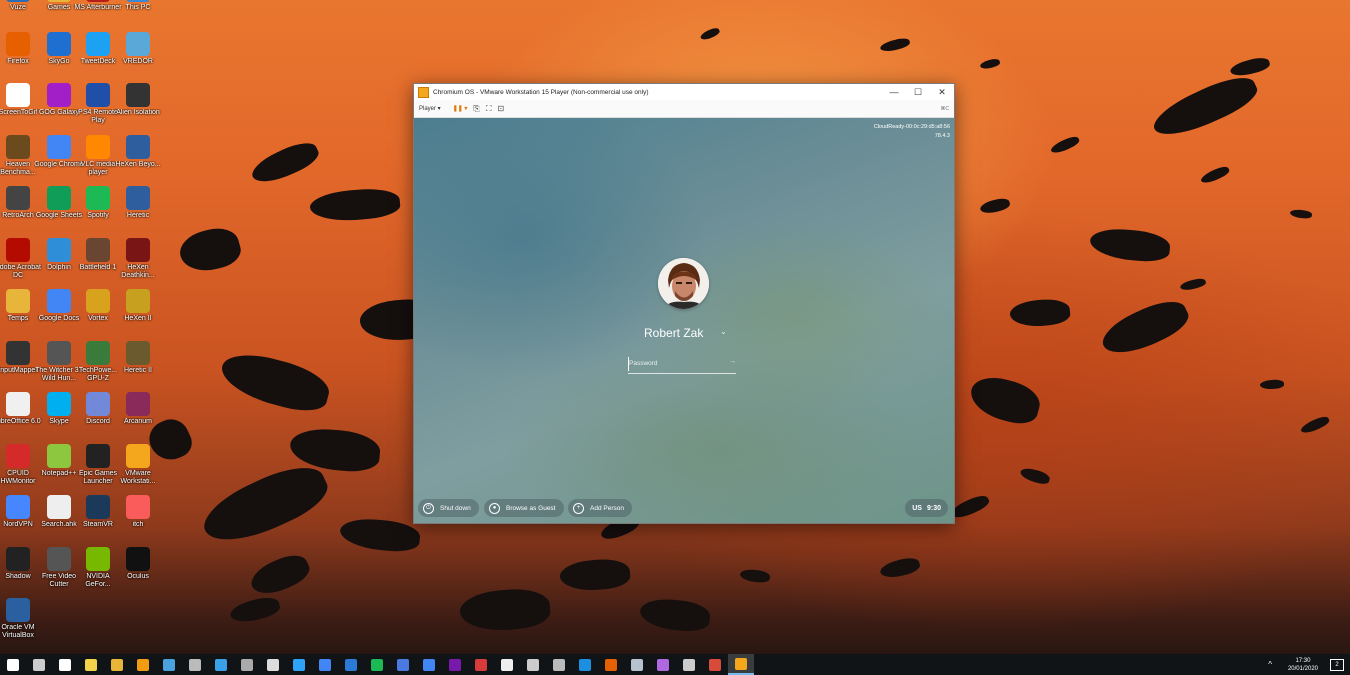 The width and height of the screenshot is (1350, 675). Describe the element at coordinates (732, 361) in the screenshot. I see `submit-arrow-icon: →` at that location.